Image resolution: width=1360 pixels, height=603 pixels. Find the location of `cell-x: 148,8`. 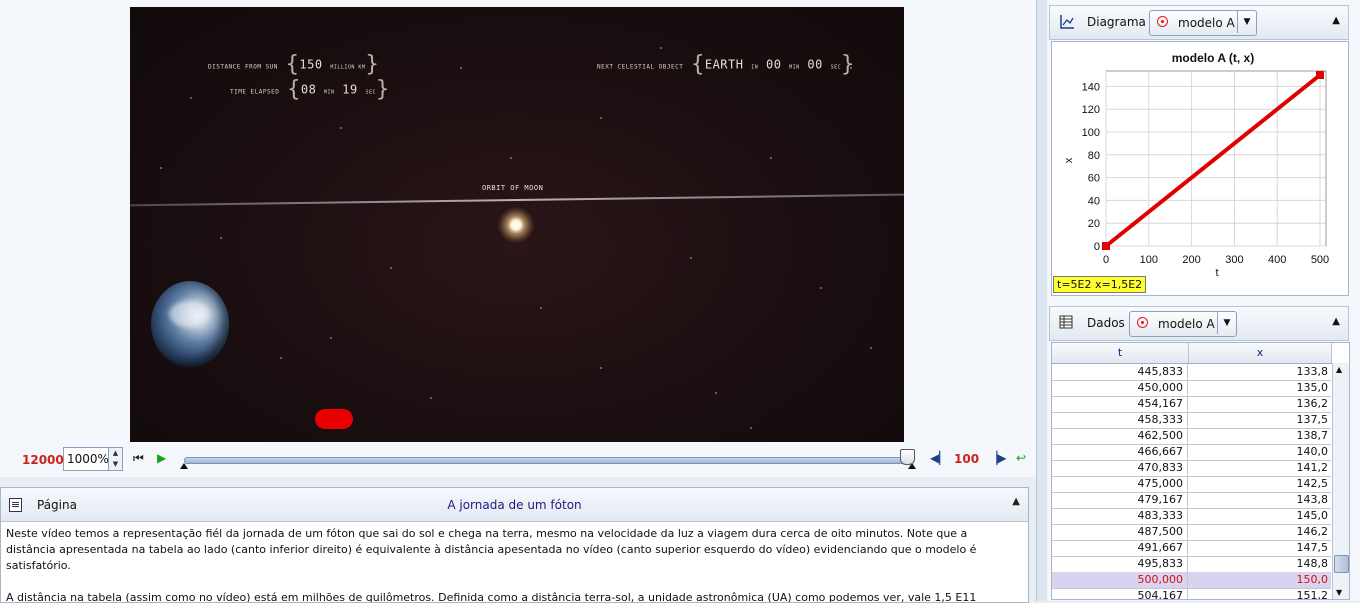

cell-x: 148,8 is located at coordinates (1260, 564).